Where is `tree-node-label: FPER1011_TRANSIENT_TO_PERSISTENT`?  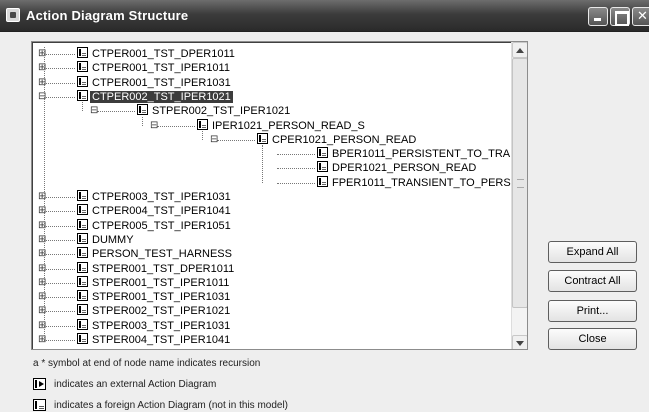 tree-node-label: FPER1011_TRANSIENT_TO_PERSISTENT is located at coordinates (422, 182).